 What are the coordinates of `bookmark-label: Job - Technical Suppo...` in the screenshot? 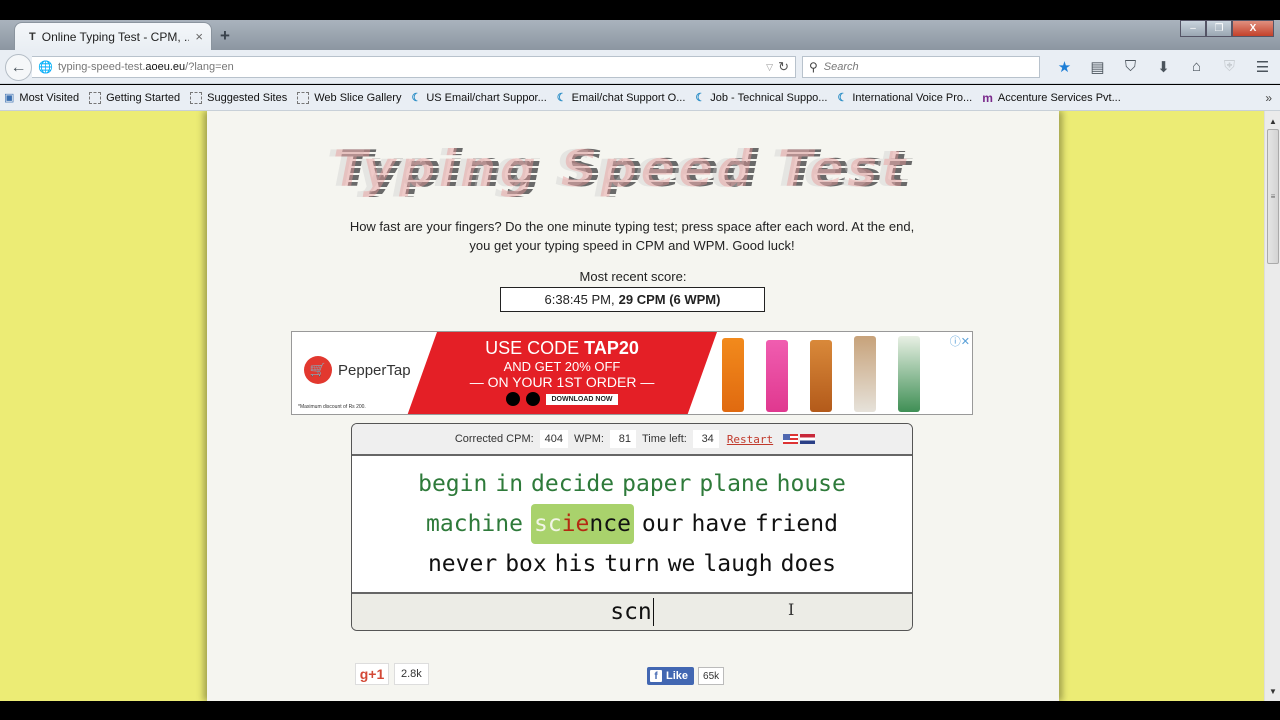 It's located at (769, 97).